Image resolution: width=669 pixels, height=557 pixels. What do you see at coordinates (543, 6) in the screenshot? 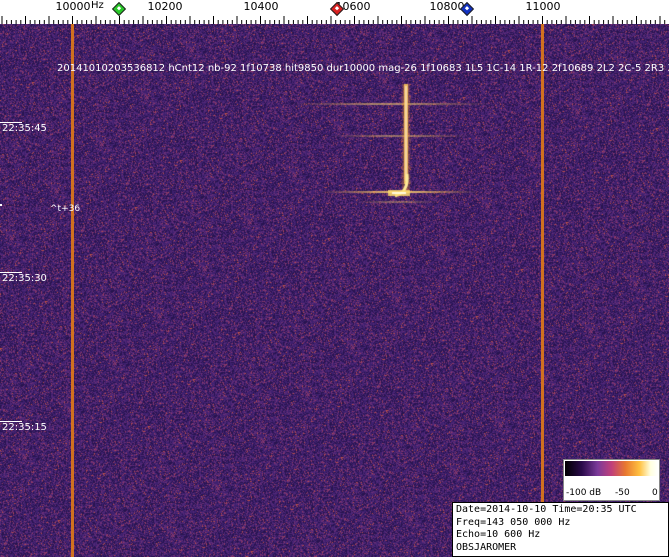
I see `freq-label-11000: 11000` at bounding box center [543, 6].